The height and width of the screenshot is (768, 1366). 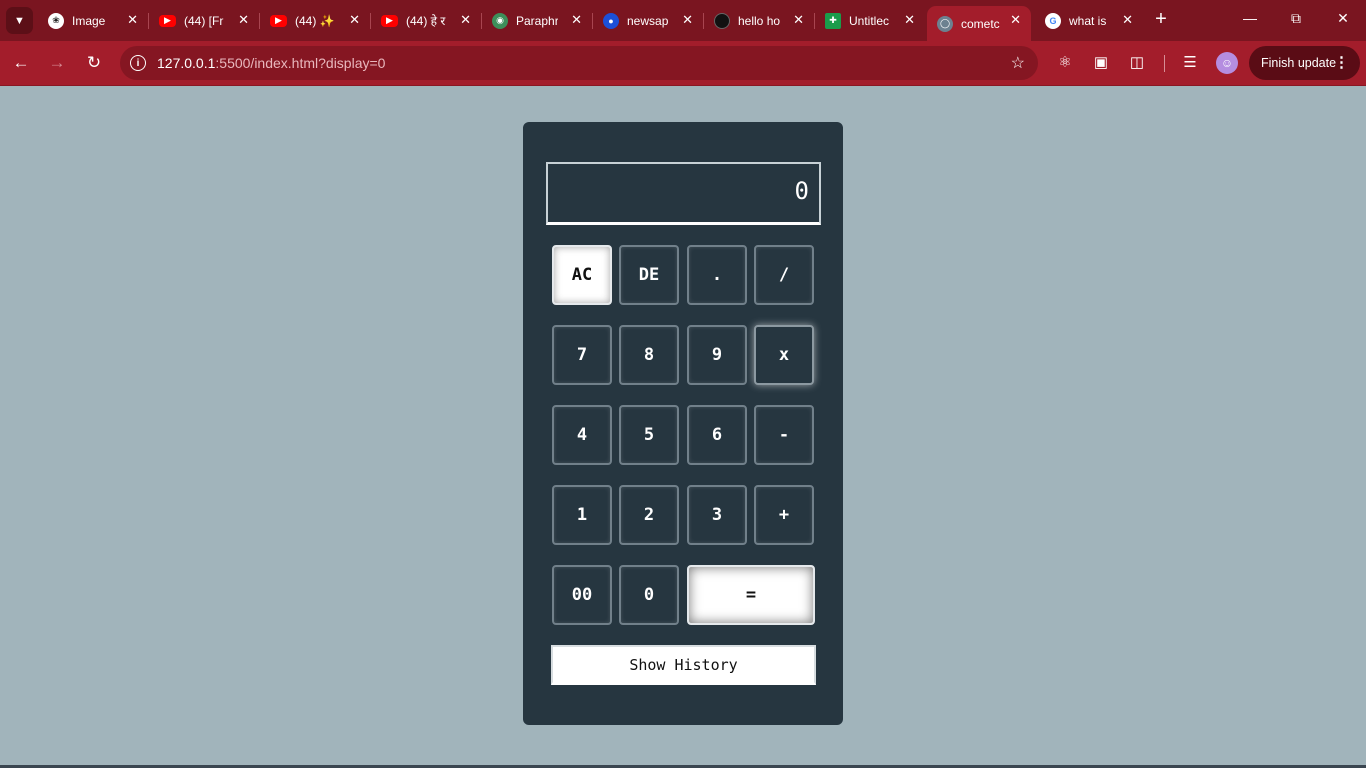 I want to click on tab-untitled: ✚ Untitlec ✕, so click(x=870, y=20).